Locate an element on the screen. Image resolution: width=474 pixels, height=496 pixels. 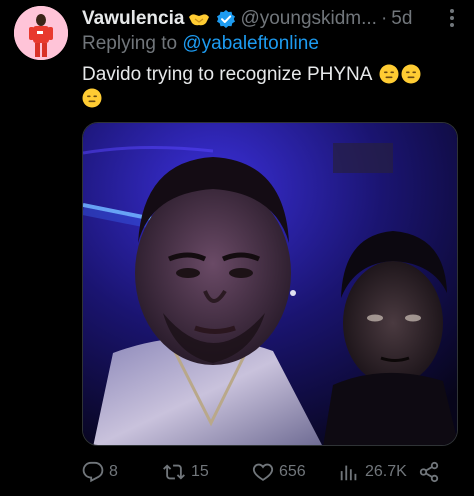
reply-icon is located at coordinates (93, 472).